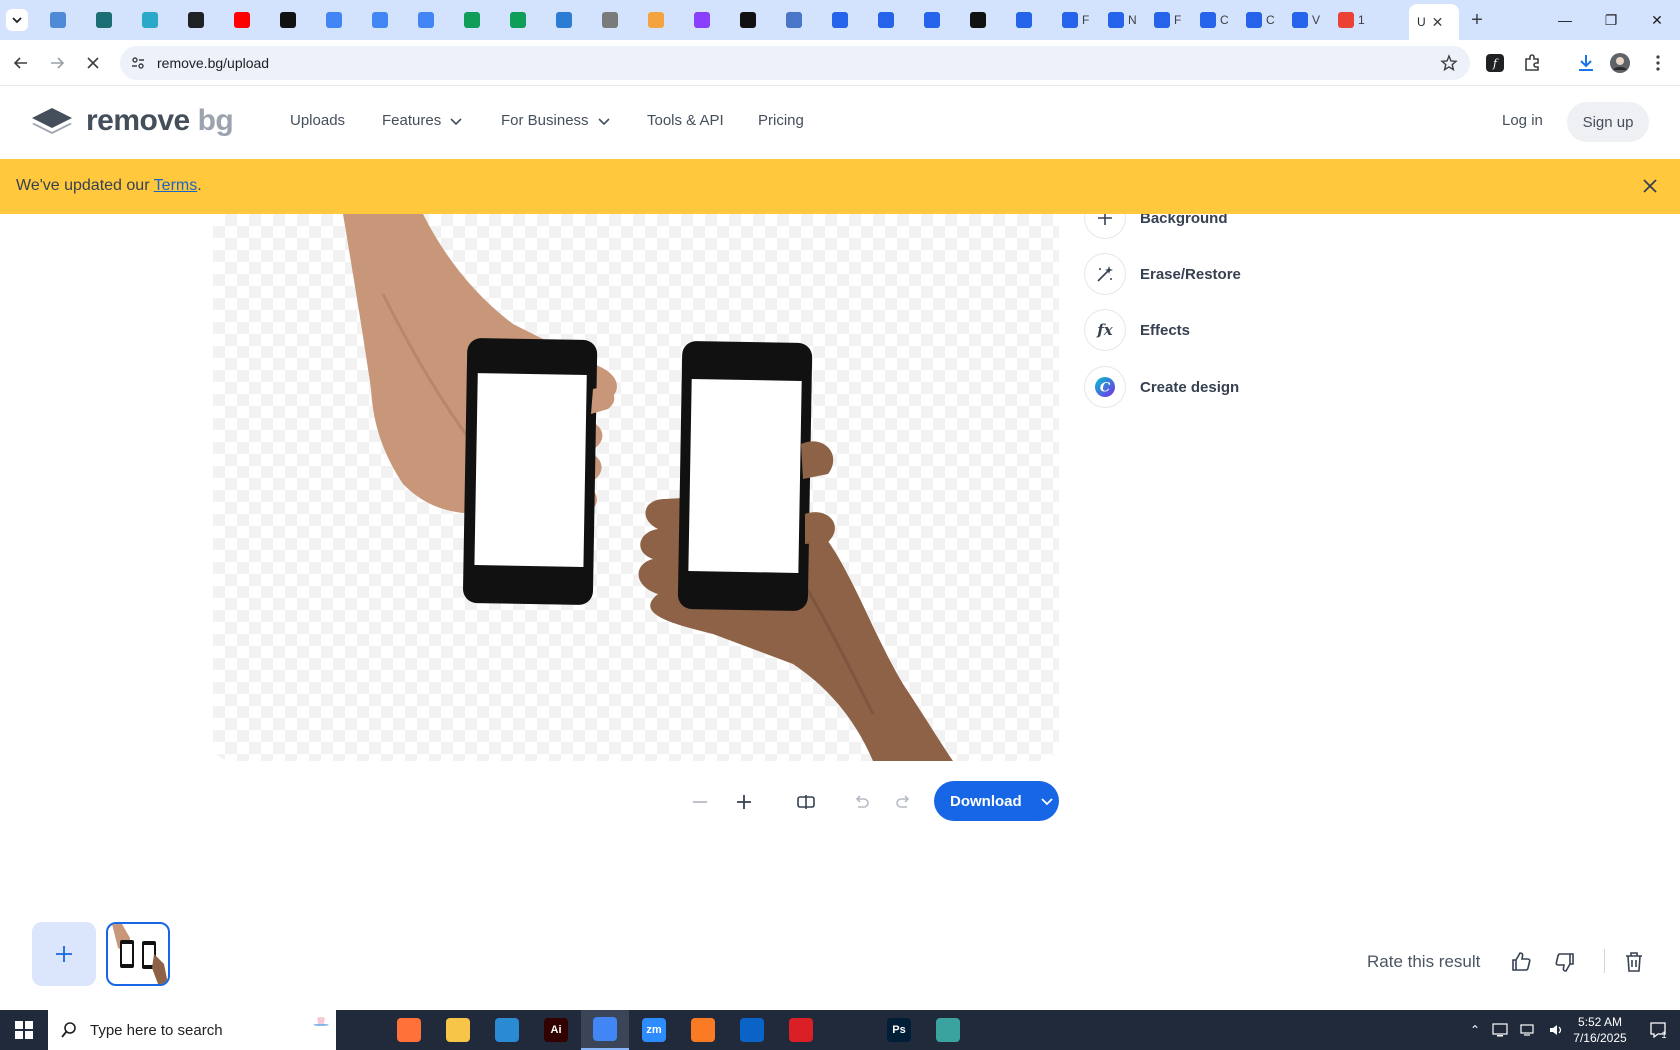  Describe the element at coordinates (605, 1030) in the screenshot. I see `taskbar-app-chrome` at that location.